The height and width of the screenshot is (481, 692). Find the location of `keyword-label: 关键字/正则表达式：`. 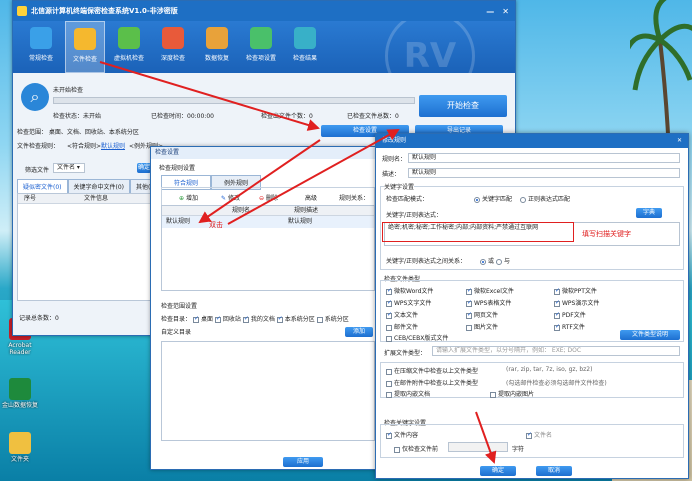

keyword-label: 关键字/正则表达式： is located at coordinates (414, 215).